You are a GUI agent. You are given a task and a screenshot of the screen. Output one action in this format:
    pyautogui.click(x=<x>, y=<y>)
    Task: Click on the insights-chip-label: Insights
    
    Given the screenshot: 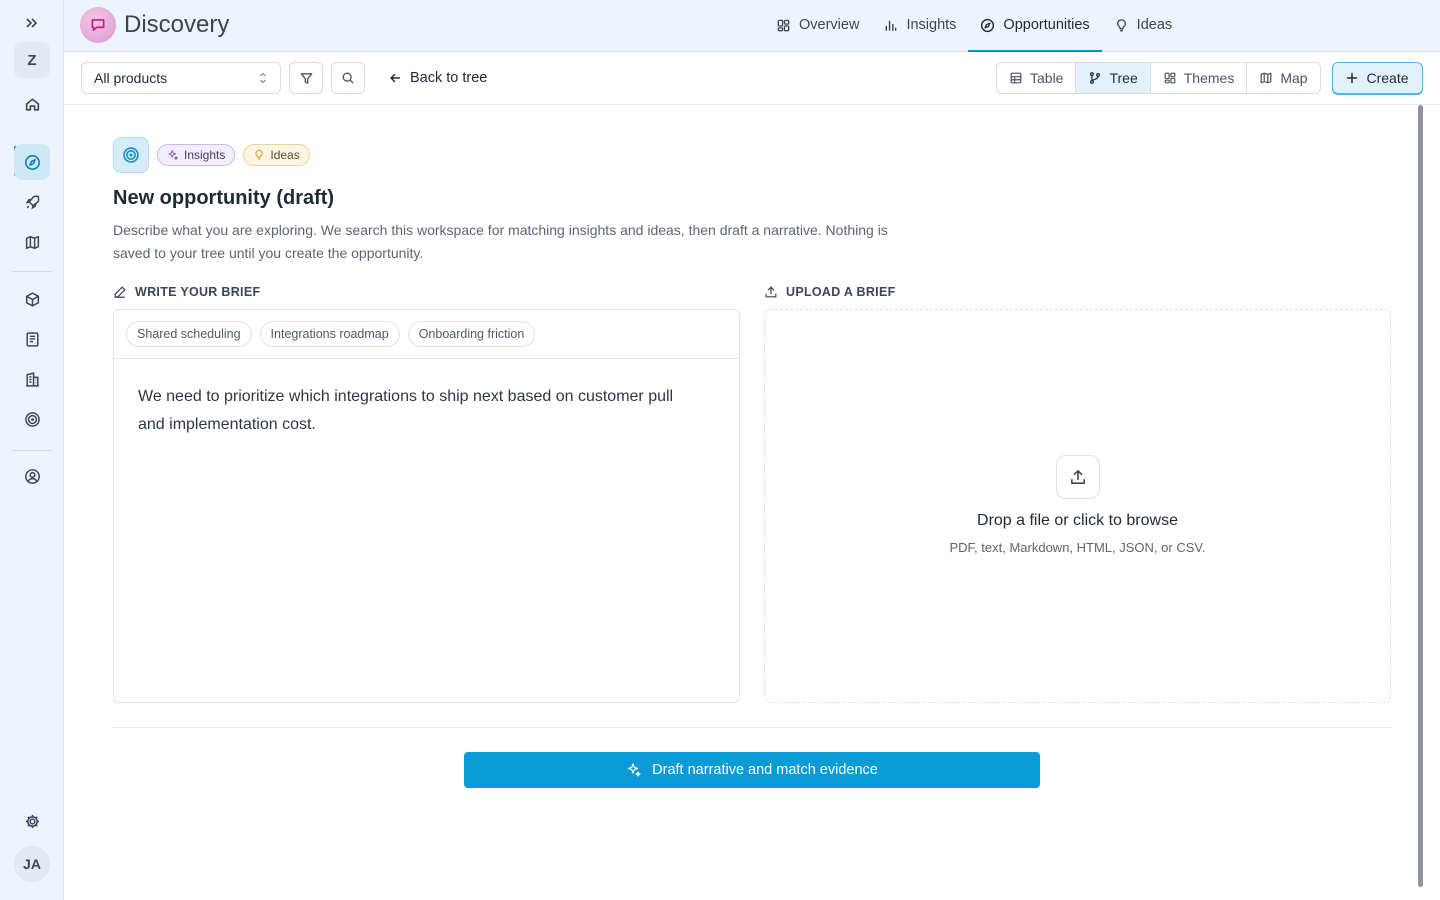 What is the action you would take?
    pyautogui.click(x=205, y=155)
    